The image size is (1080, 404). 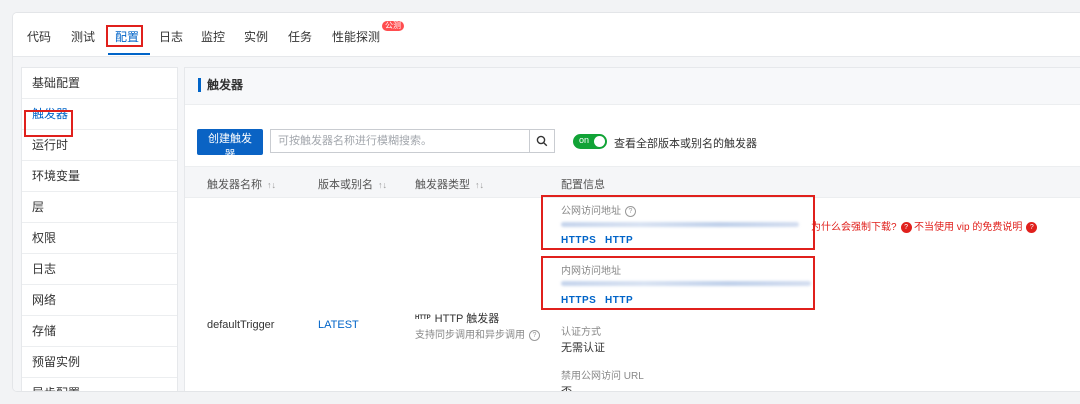 What do you see at coordinates (583, 348) in the screenshot?
I see `auth-value: 无需认证` at bounding box center [583, 348].